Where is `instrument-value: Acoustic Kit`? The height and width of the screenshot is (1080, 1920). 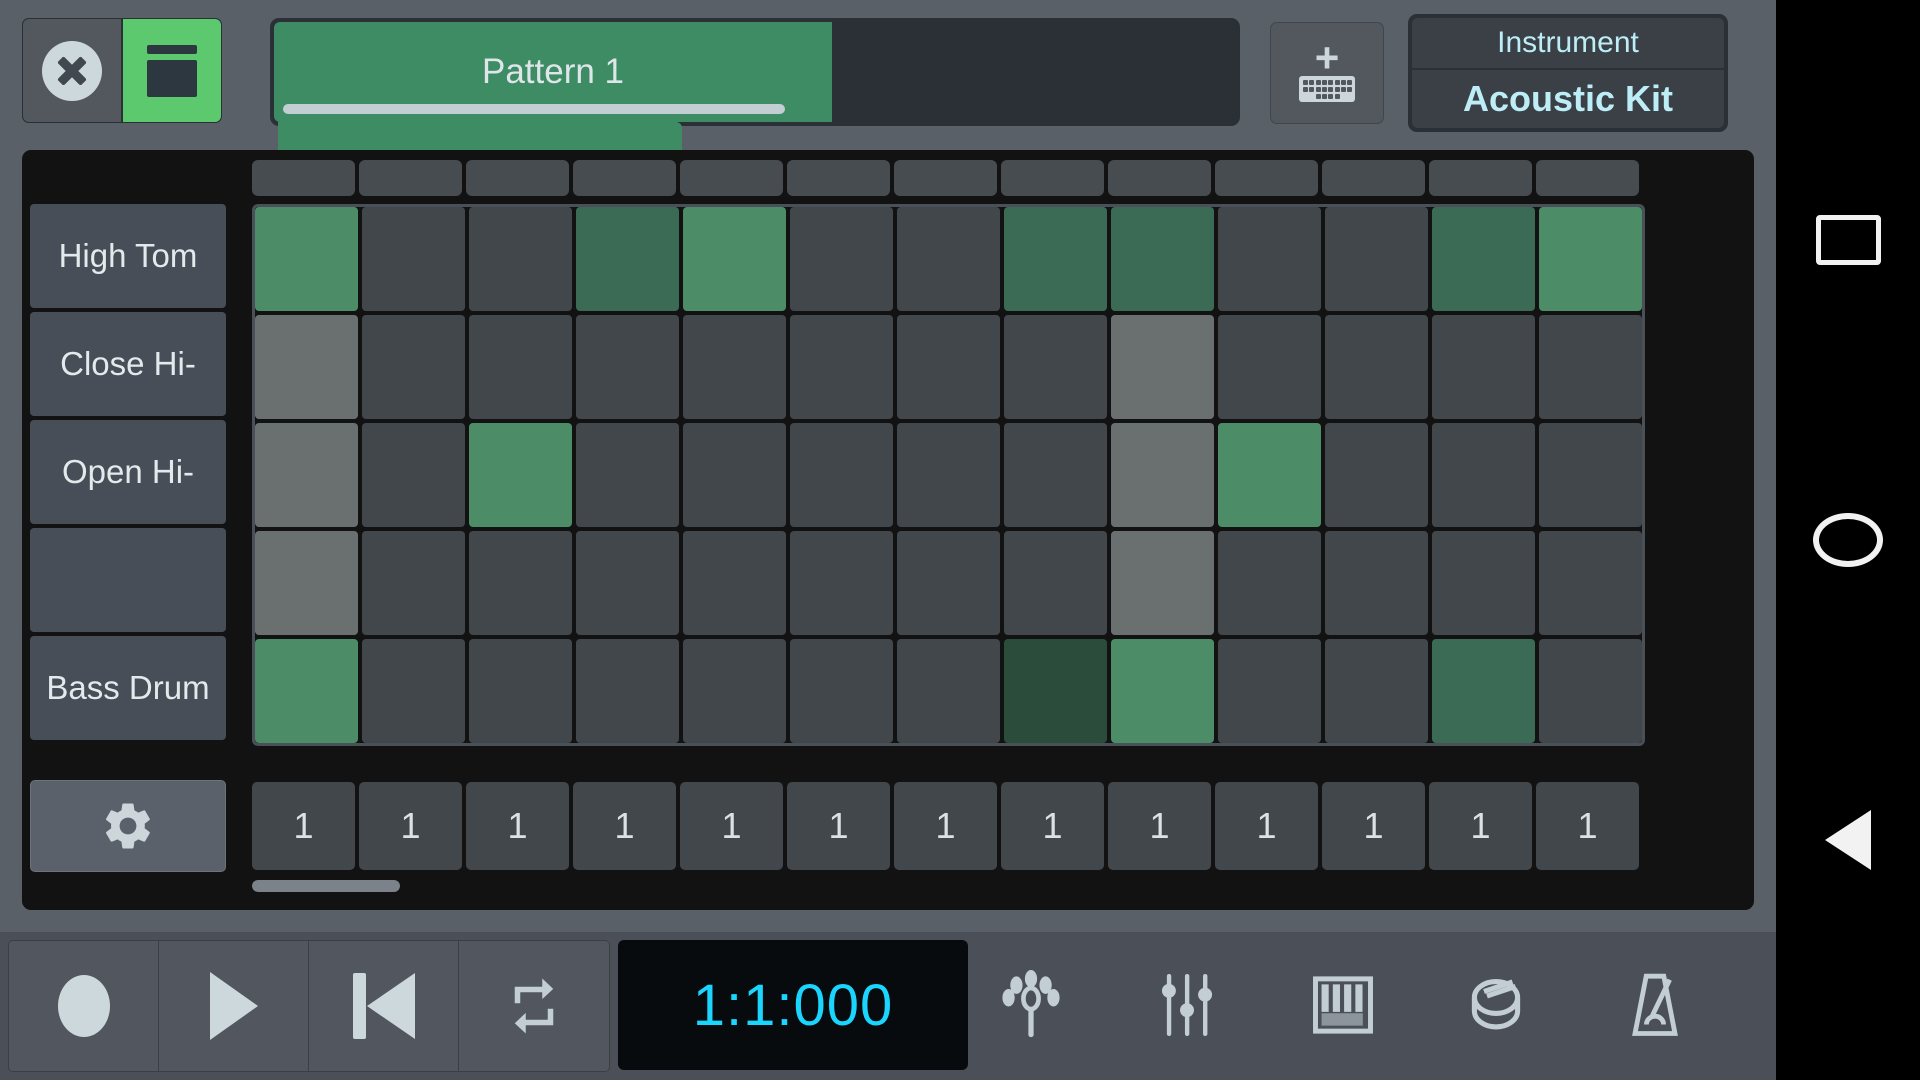
instrument-value: Acoustic Kit is located at coordinates (1568, 99).